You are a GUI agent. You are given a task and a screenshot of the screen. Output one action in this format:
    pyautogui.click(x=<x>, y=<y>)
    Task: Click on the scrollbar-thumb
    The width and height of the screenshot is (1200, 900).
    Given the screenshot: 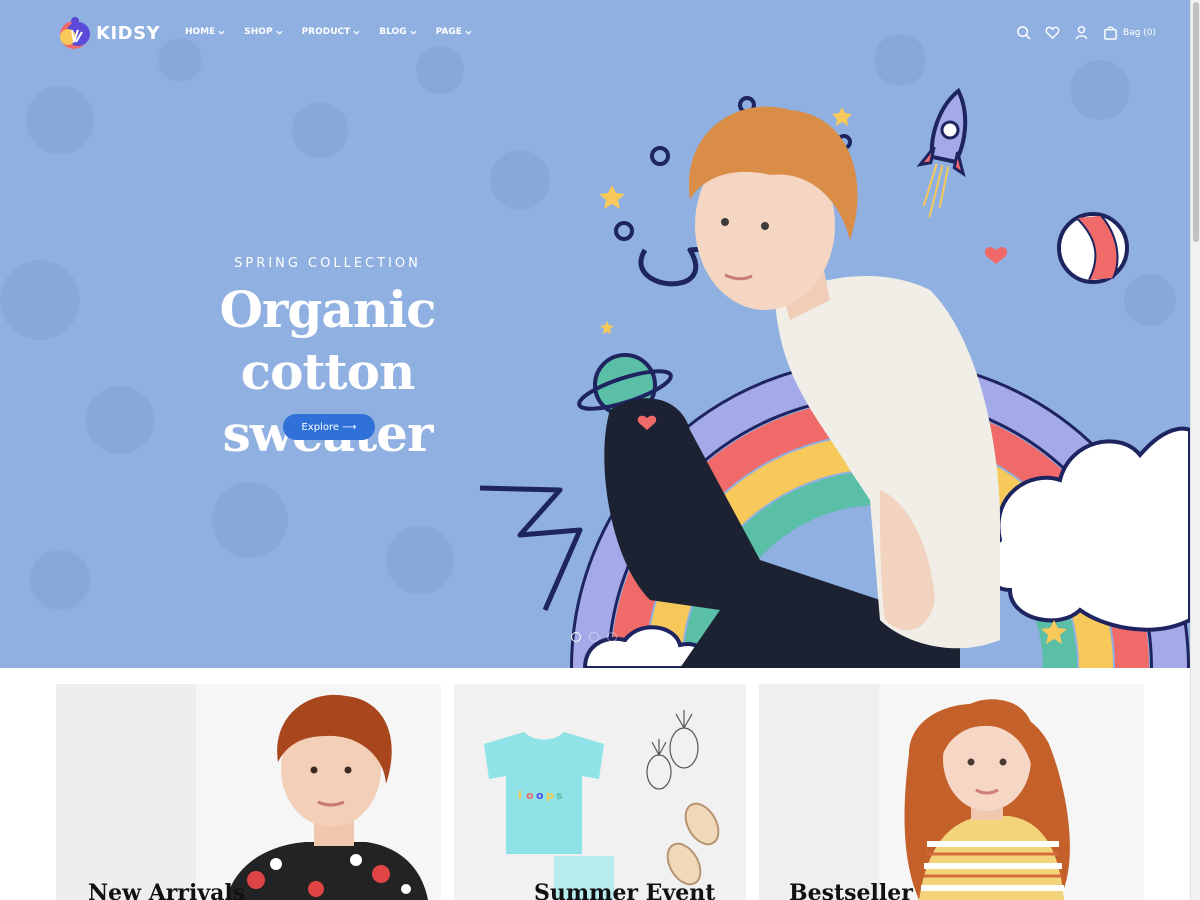 What is the action you would take?
    pyautogui.click(x=1196, y=122)
    